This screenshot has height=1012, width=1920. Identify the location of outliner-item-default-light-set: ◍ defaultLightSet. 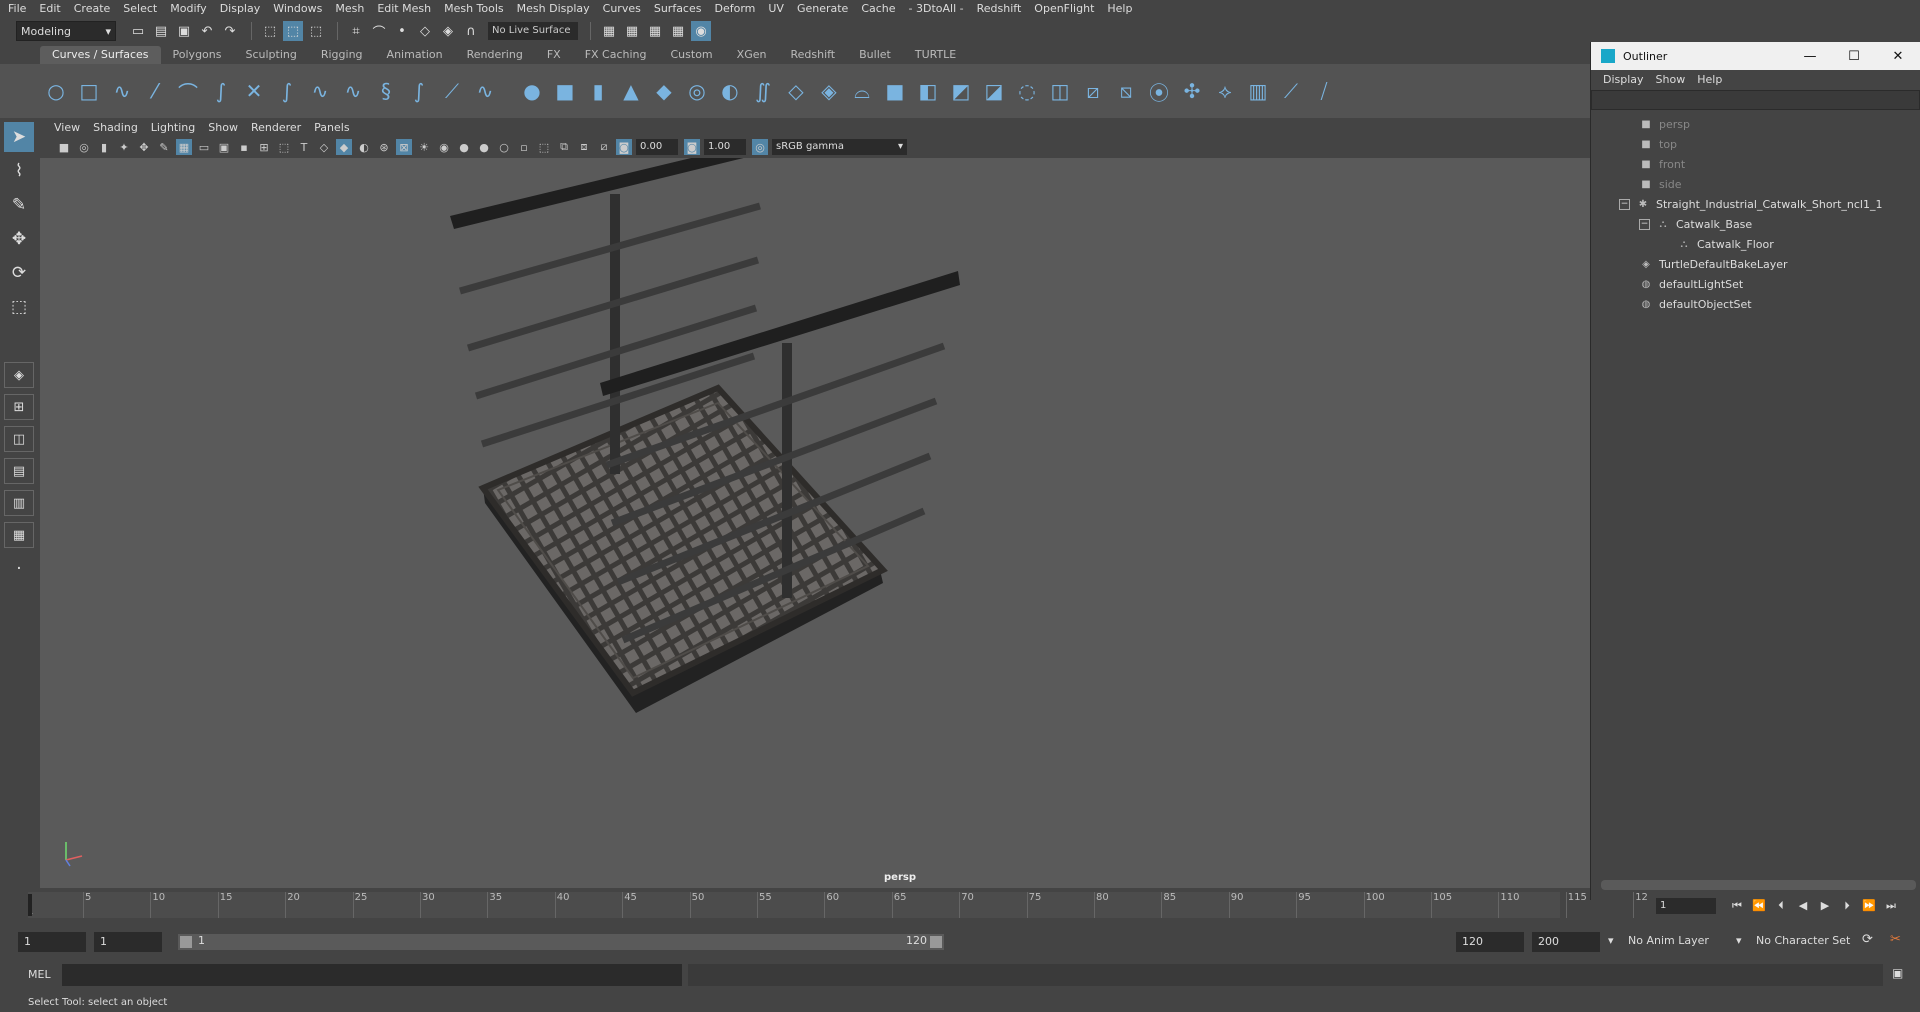
(1755, 284).